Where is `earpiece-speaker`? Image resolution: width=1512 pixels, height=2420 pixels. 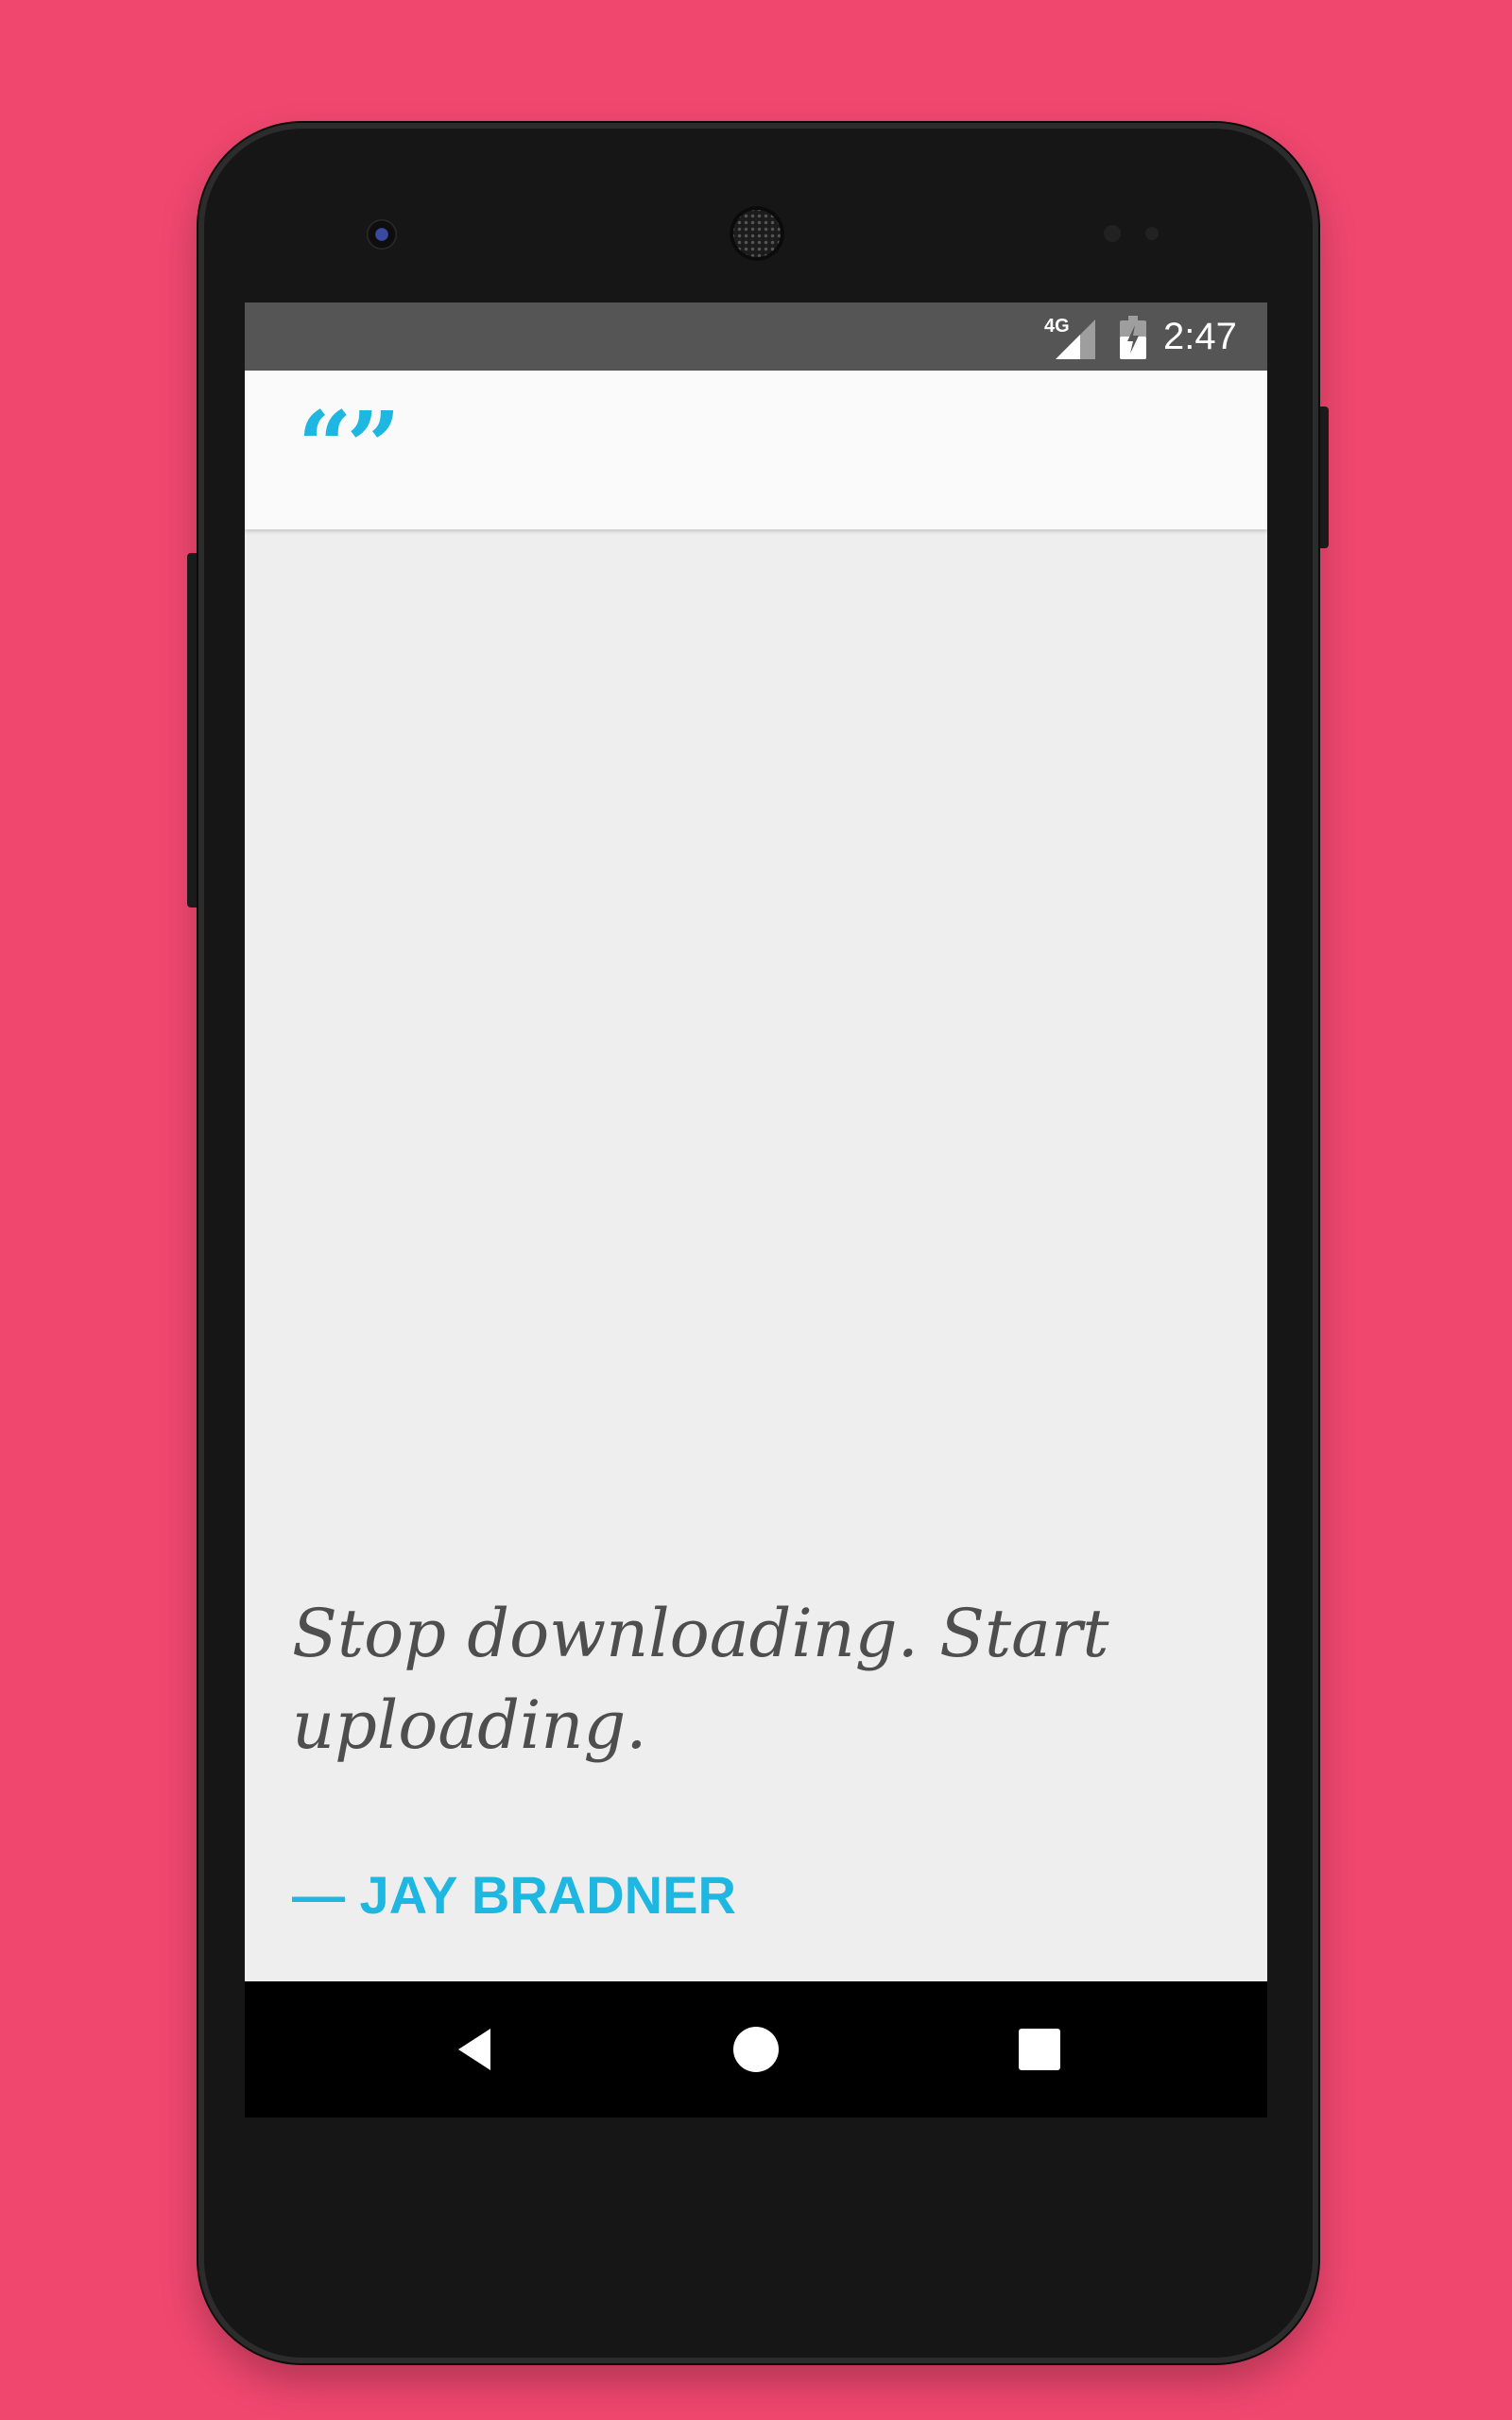
earpiece-speaker is located at coordinates (757, 234).